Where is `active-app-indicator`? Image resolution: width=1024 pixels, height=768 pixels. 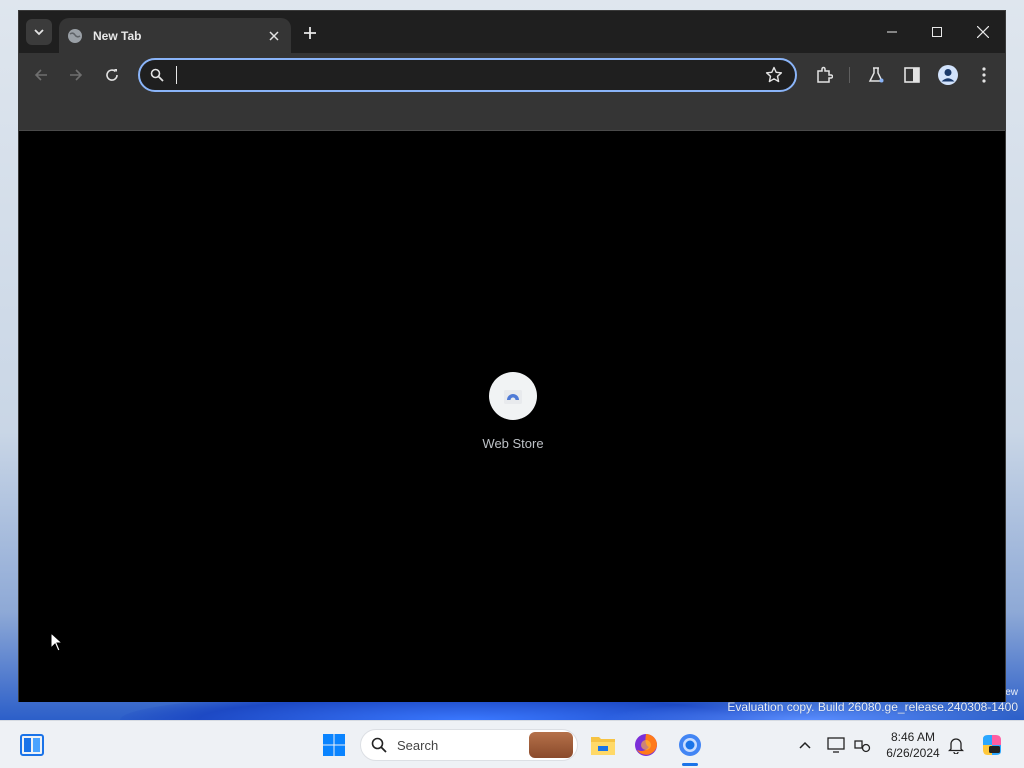 active-app-indicator is located at coordinates (690, 764).